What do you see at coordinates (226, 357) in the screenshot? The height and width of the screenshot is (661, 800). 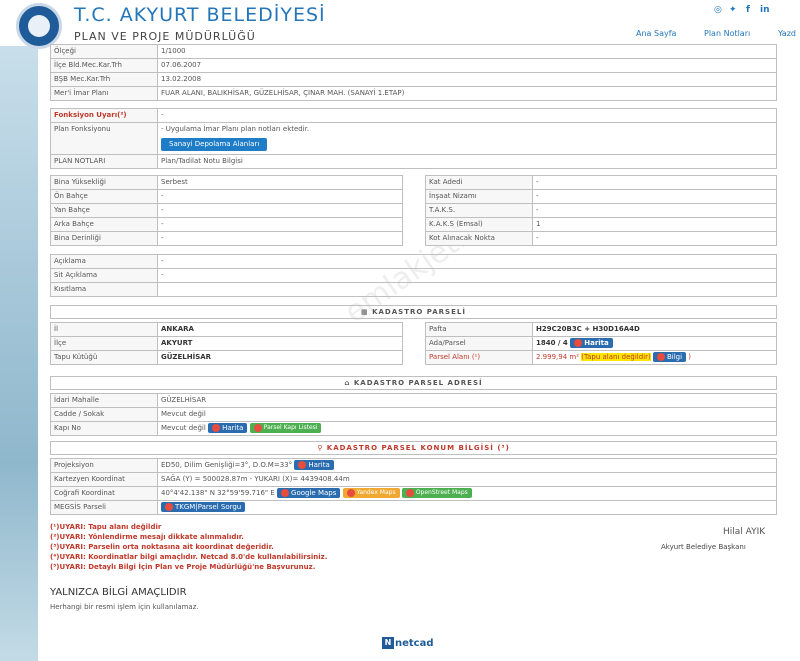 I see `table-row: Tapu Kütüğü GÜZELHİSAR` at bounding box center [226, 357].